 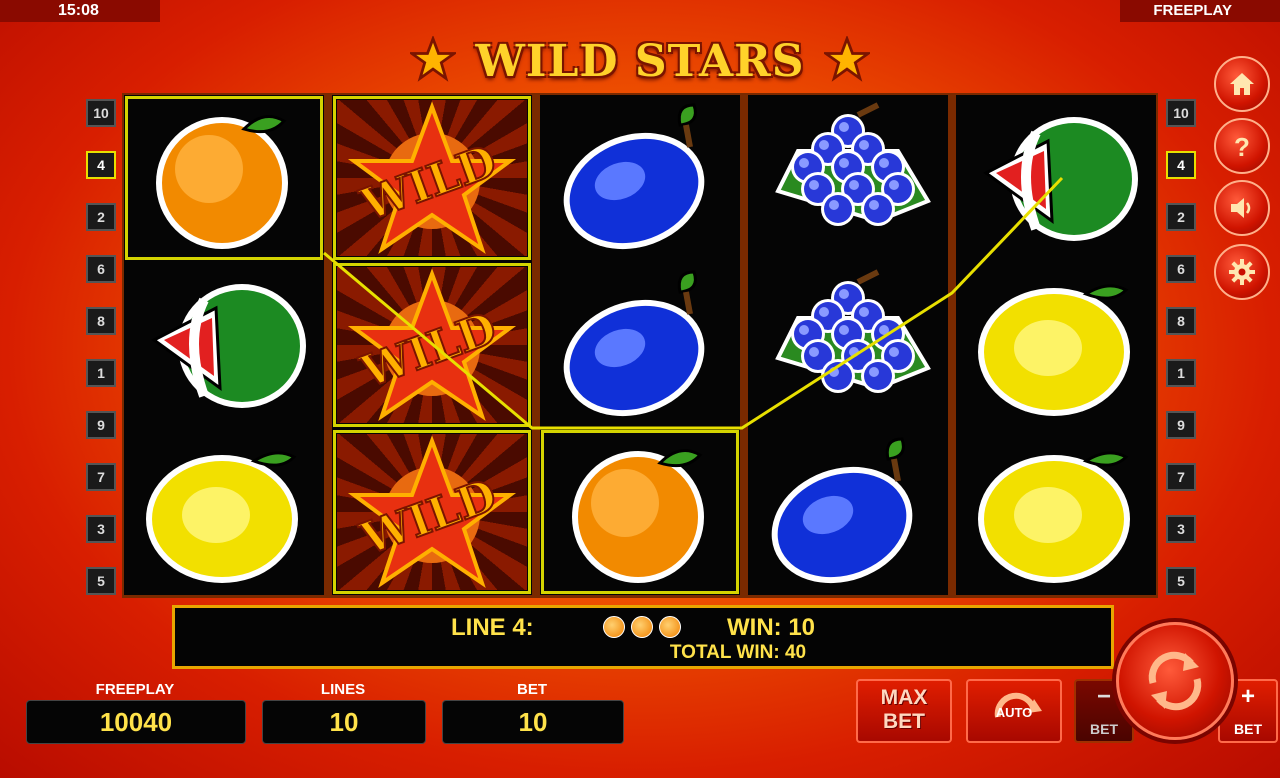 I want to click on line-win-label: WIN: 10, so click(x=771, y=627).